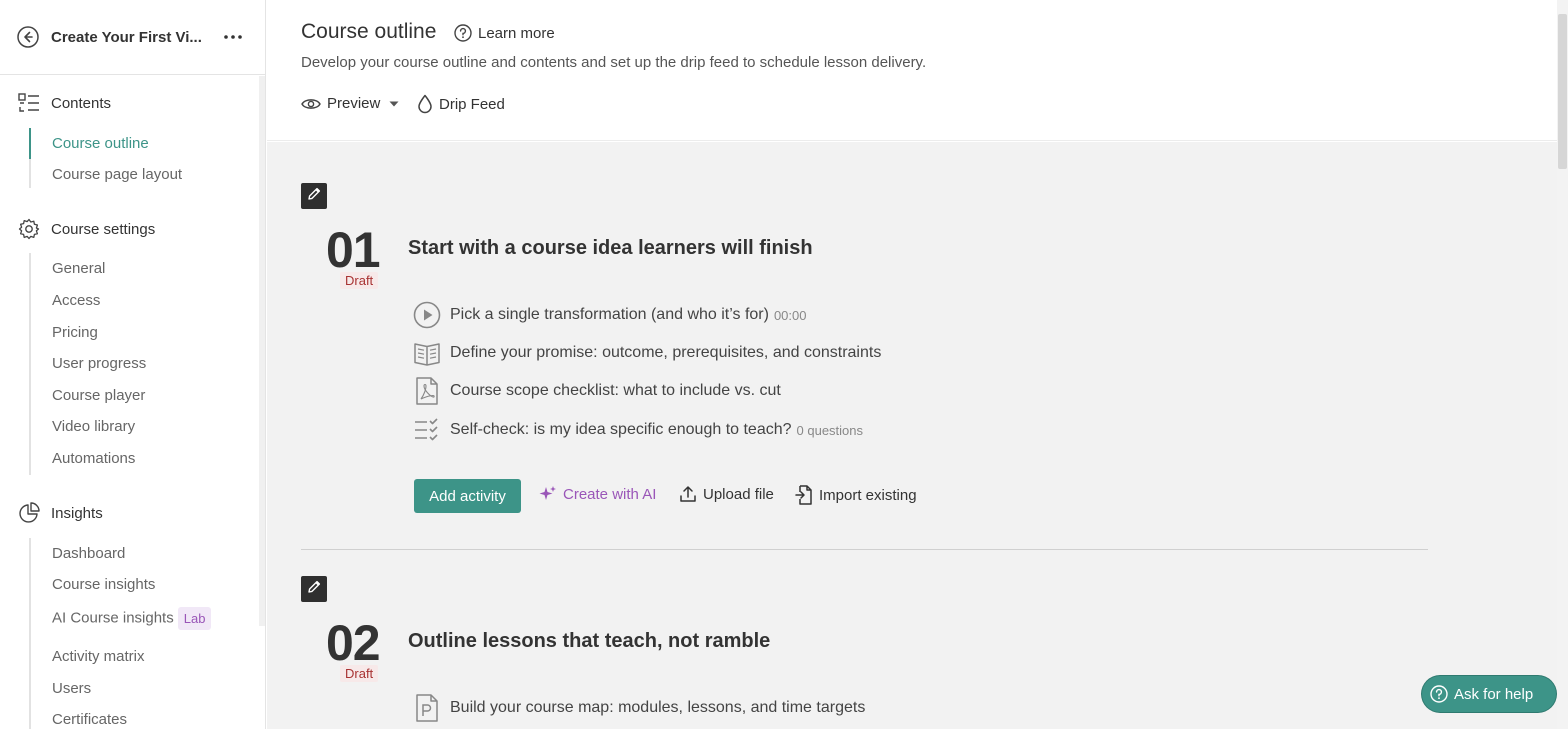 The width and height of the screenshot is (1568, 729). I want to click on sidebar-section-label: Insights, so click(77, 513).